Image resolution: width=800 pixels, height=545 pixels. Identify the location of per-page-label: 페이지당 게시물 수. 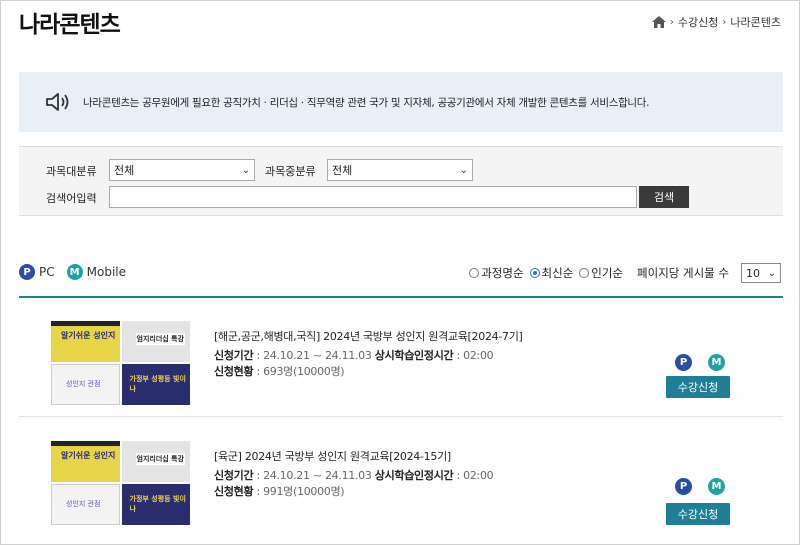
(683, 273).